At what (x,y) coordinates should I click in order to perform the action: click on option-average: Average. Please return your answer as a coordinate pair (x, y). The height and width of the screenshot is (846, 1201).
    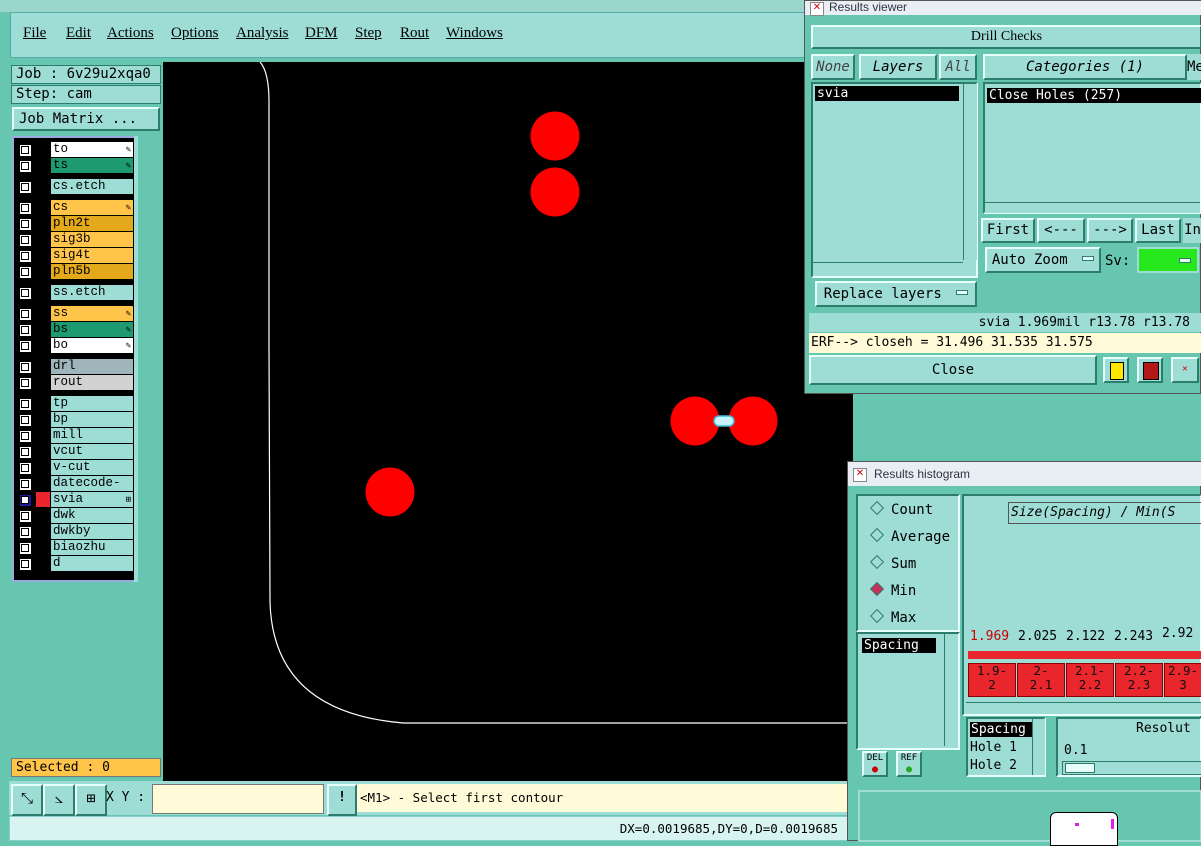
    Looking at the image, I should click on (909, 536).